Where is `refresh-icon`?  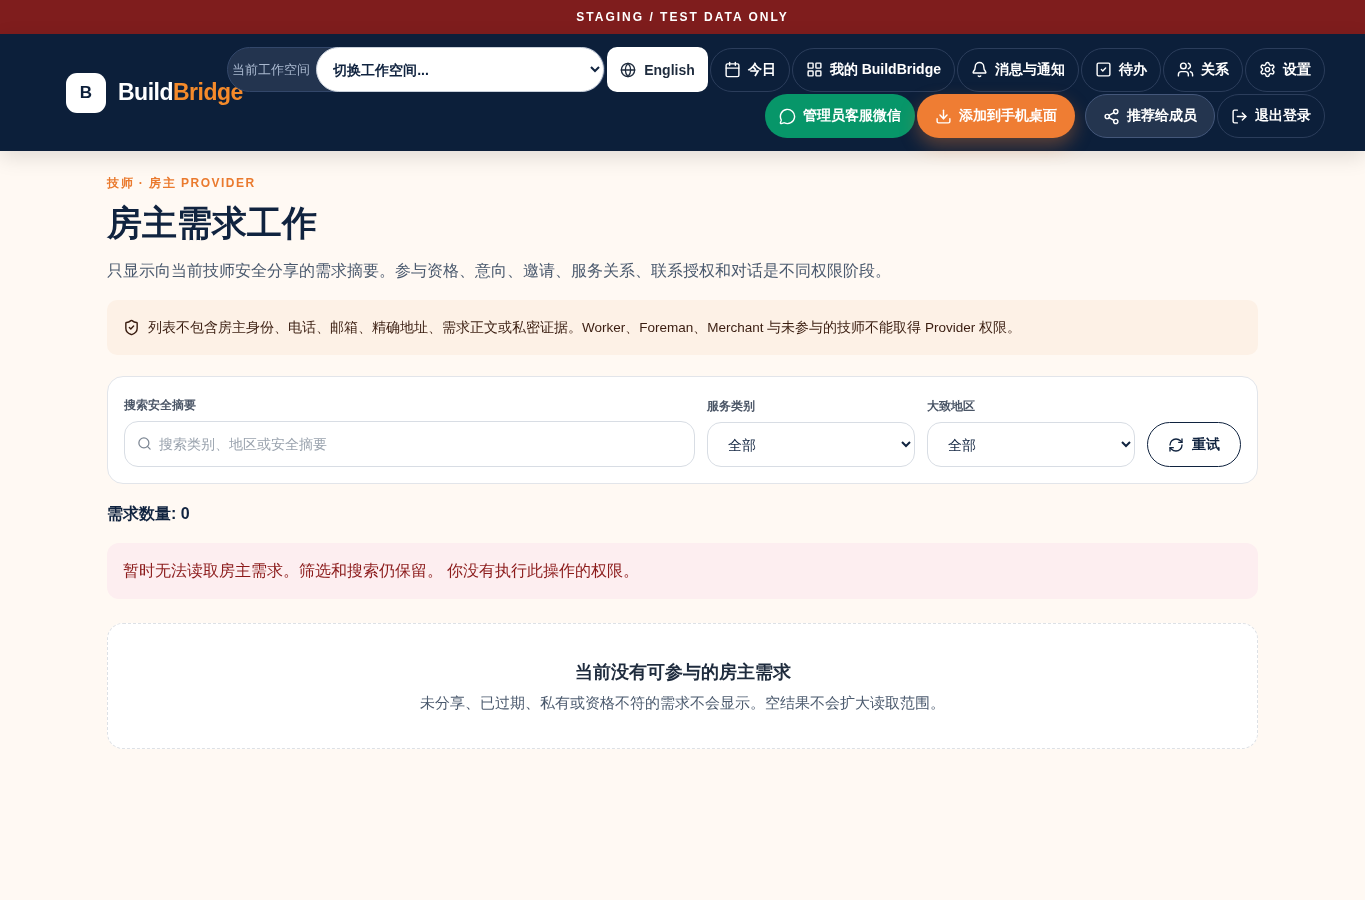
refresh-icon is located at coordinates (1176, 444).